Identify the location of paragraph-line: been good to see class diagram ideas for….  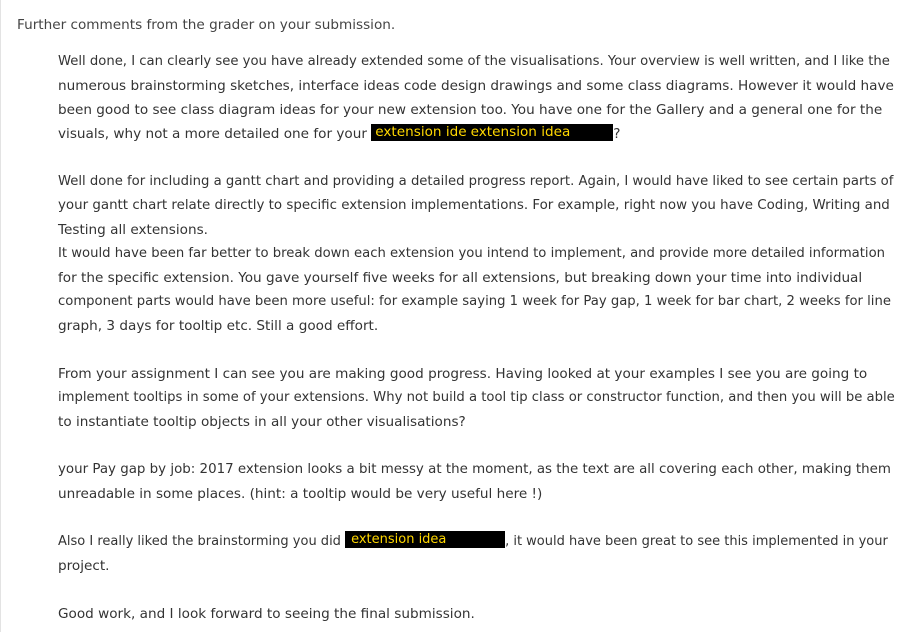
(470, 110).